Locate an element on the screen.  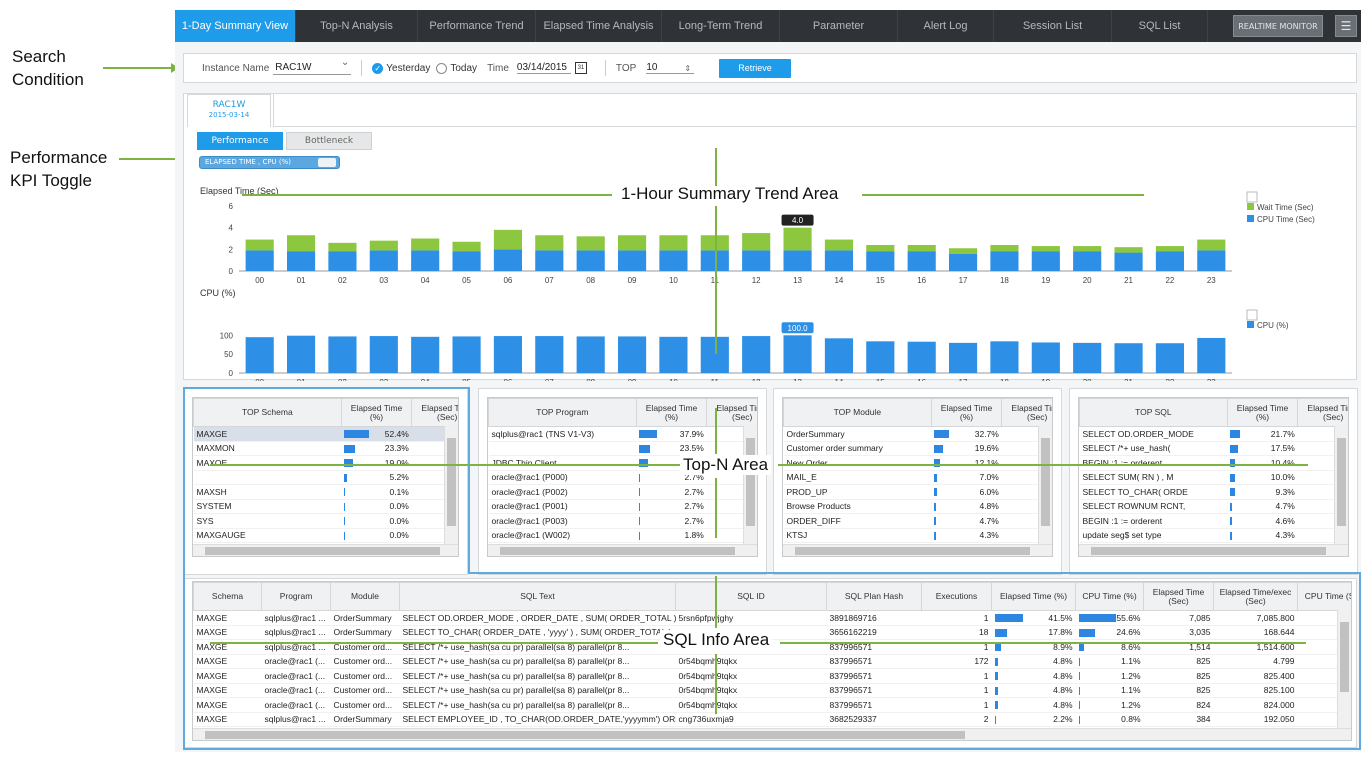
table-row: sqlplus@rac1 (TNS V1-V3)37.9%1 is located at coordinates (622, 434).